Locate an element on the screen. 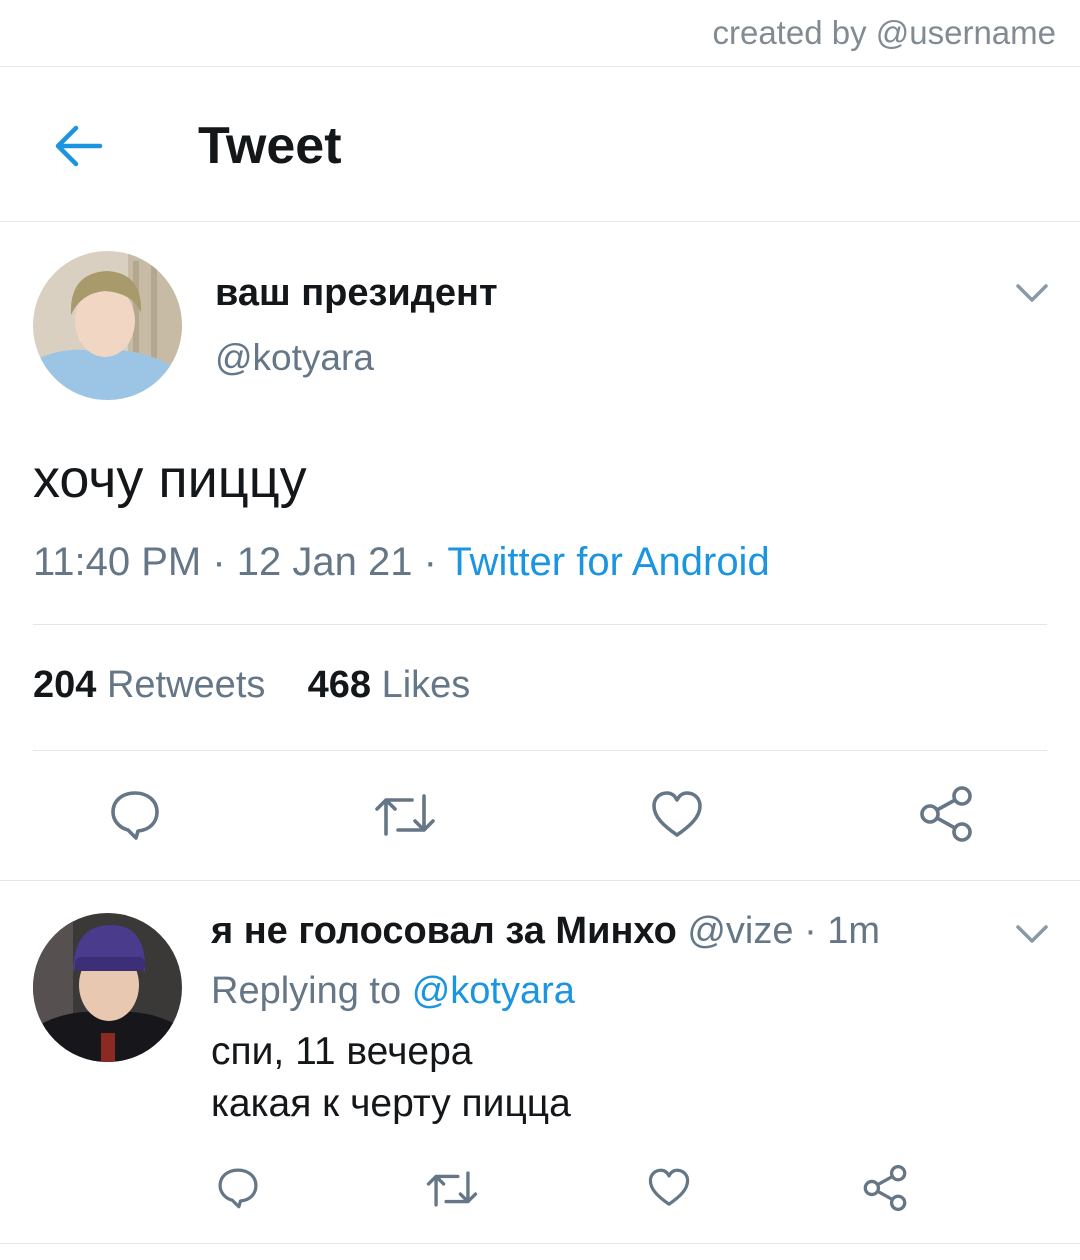 This screenshot has height=1260, width=1080. reply-text-line: спи, 11 вечера is located at coordinates (342, 1051).